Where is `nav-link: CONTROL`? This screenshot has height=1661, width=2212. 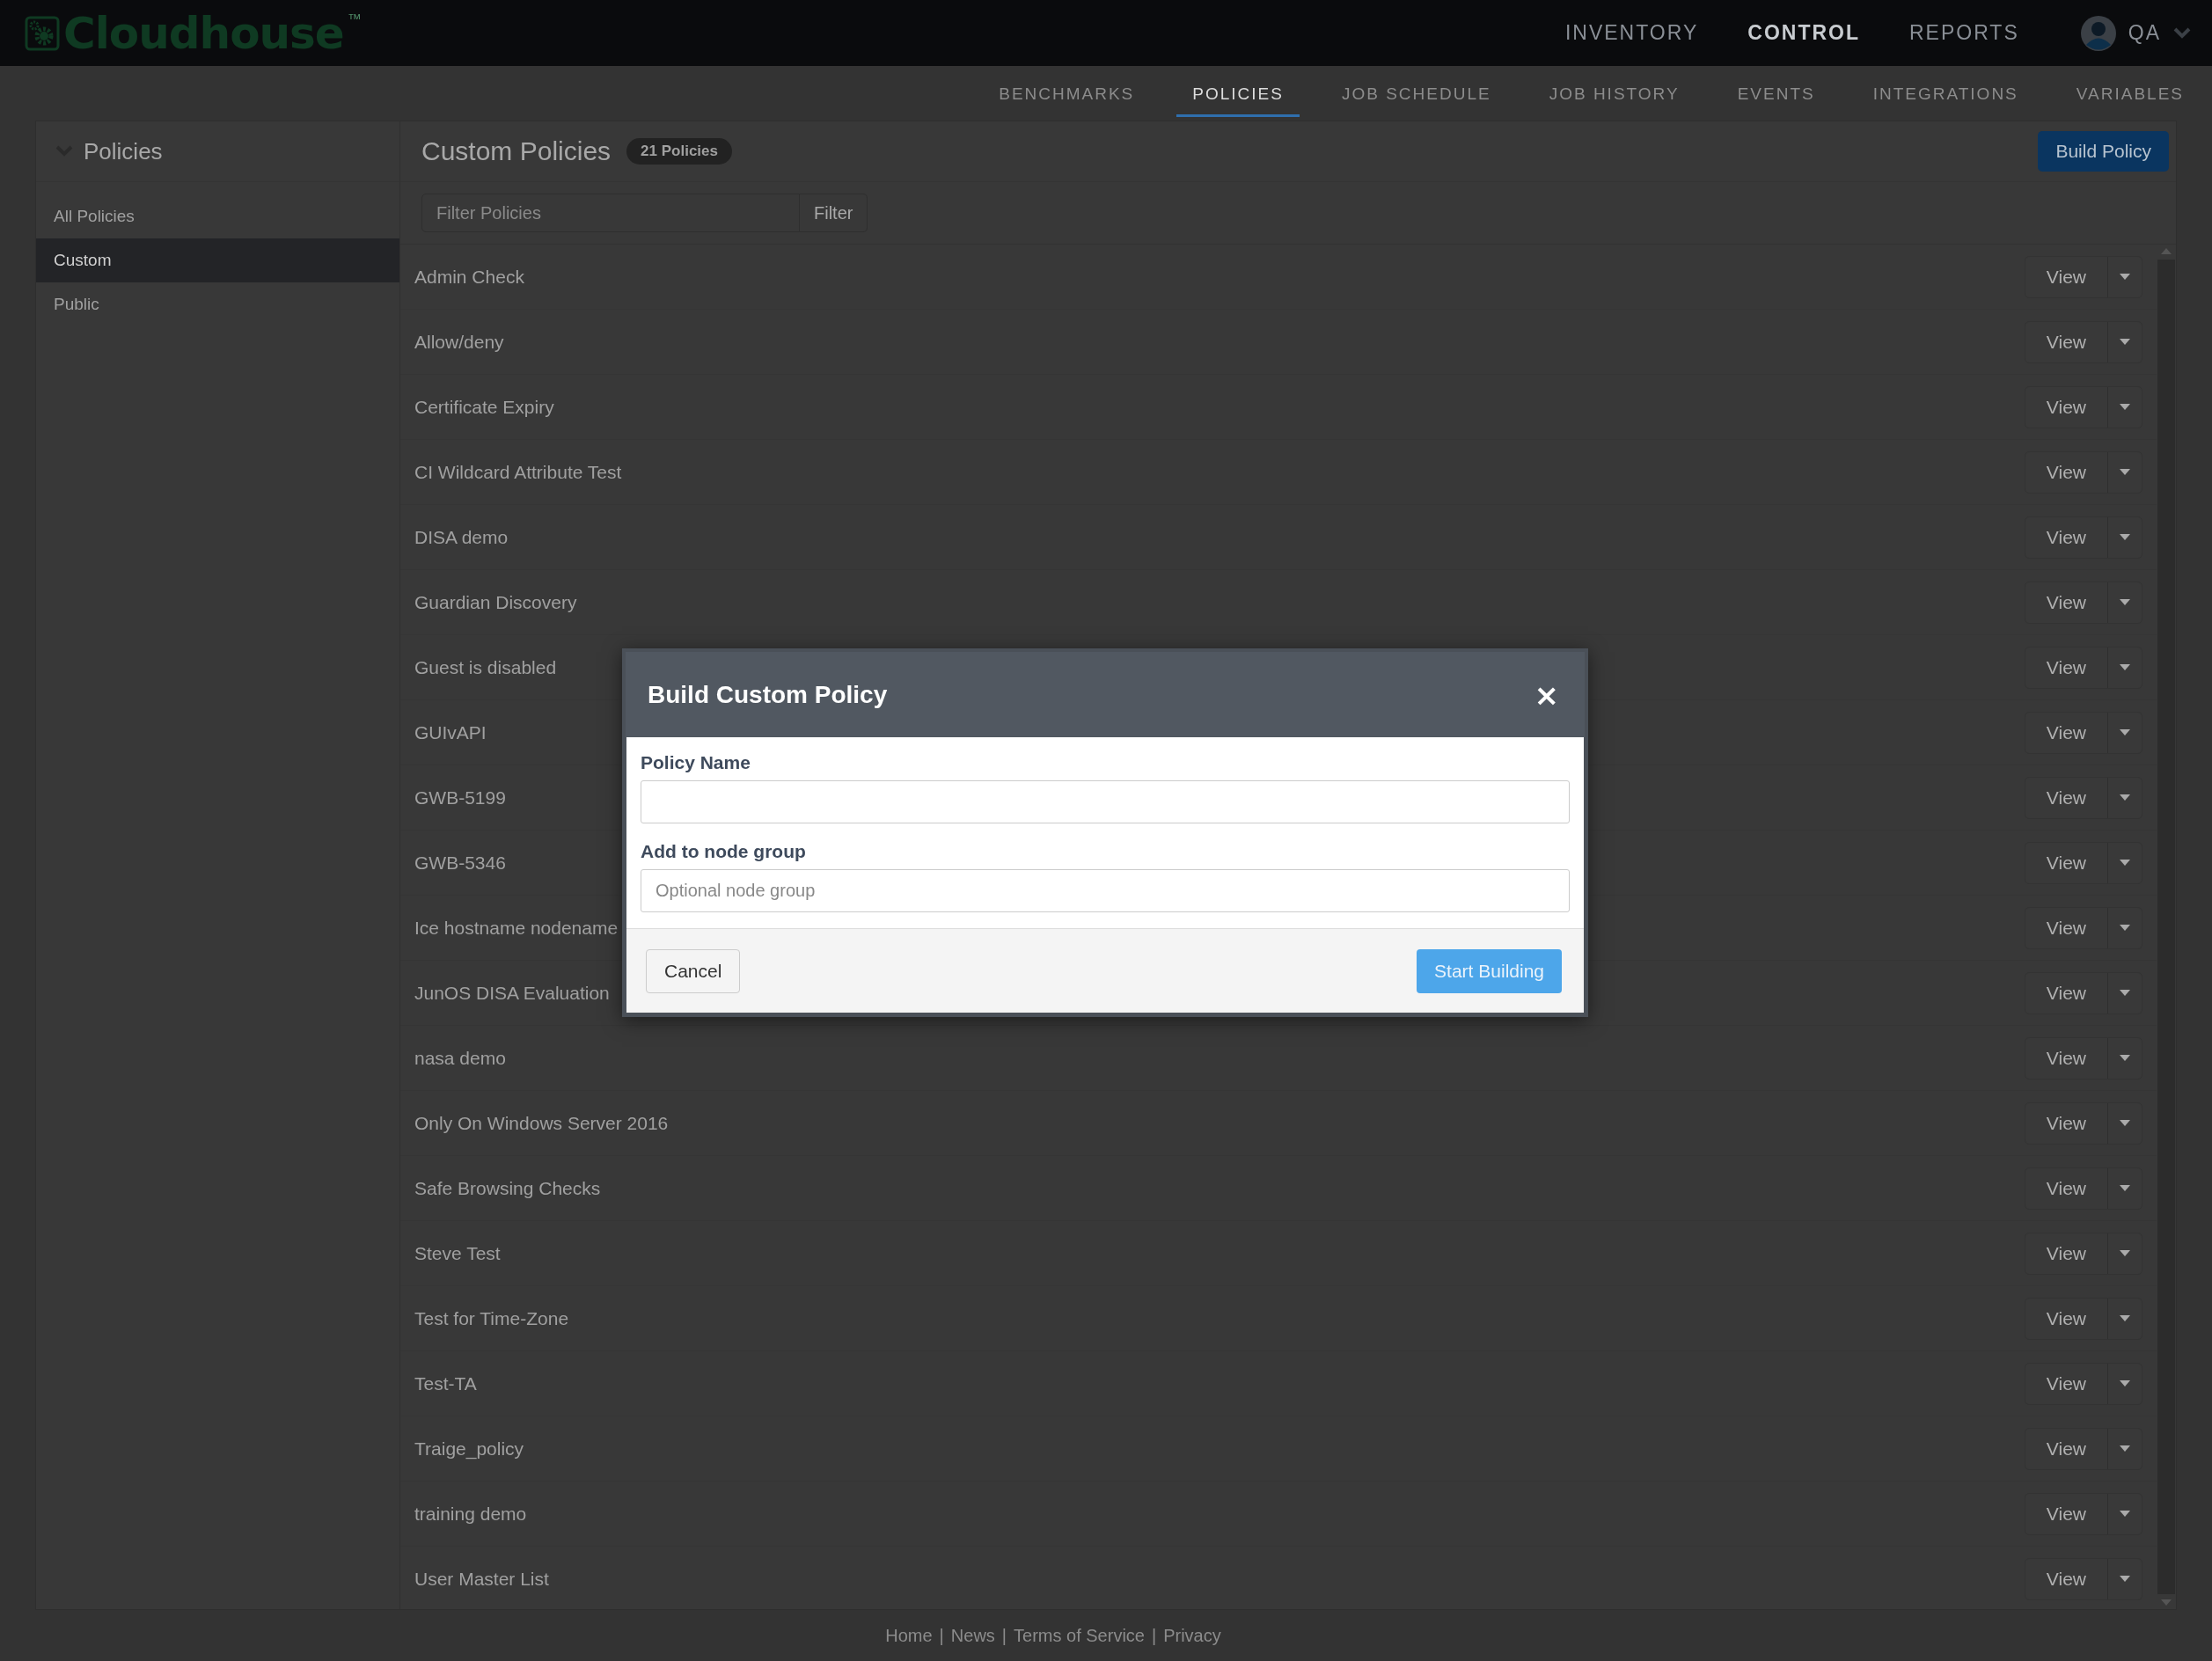
nav-link: CONTROL is located at coordinates (1803, 33).